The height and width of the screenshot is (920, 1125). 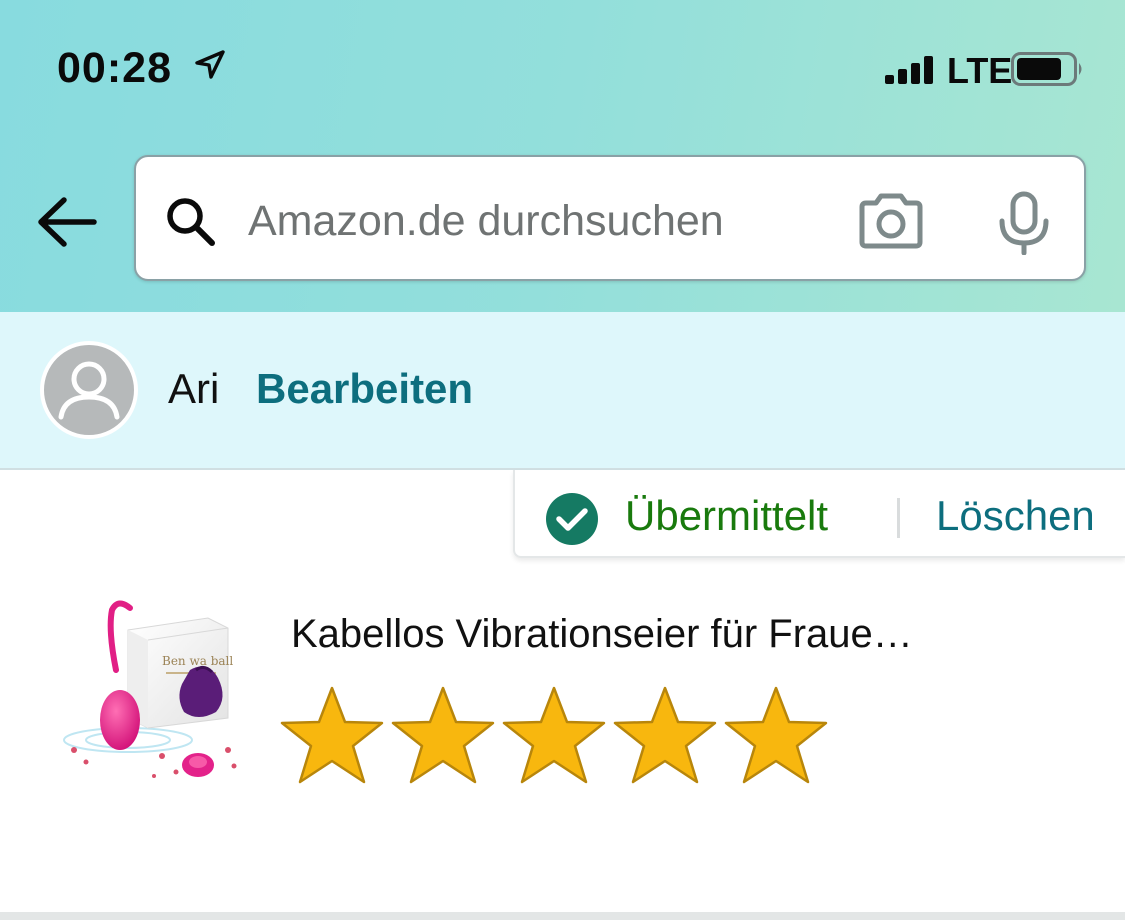 I want to click on delete-button: Löschen, so click(x=1015, y=516).